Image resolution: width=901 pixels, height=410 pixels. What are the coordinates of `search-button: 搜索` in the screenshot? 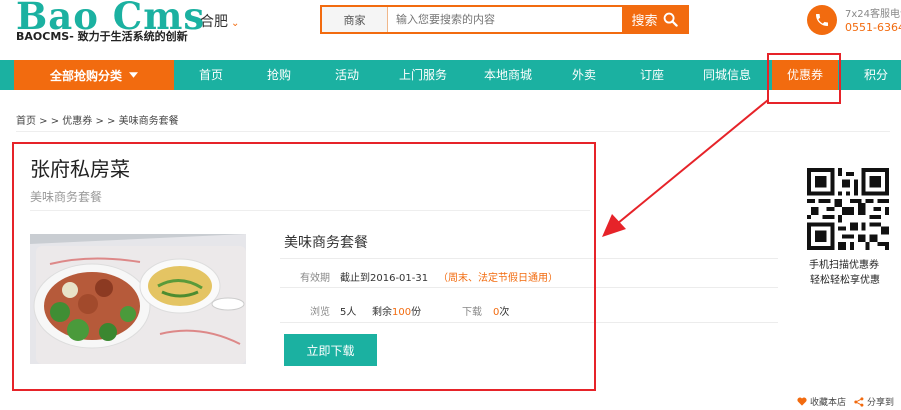 It's located at (654, 19).